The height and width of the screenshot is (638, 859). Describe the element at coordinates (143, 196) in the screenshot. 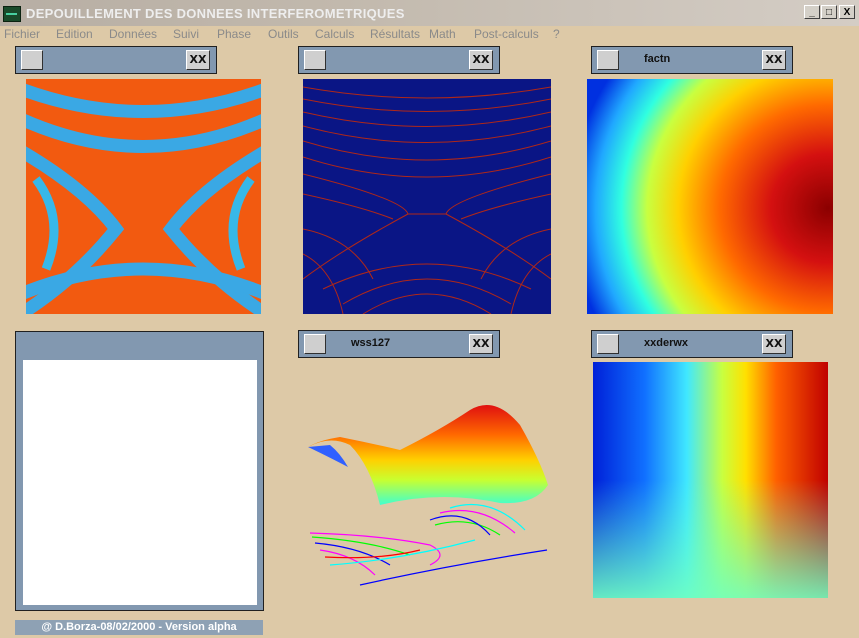

I see `fringe-pattern-image` at that location.